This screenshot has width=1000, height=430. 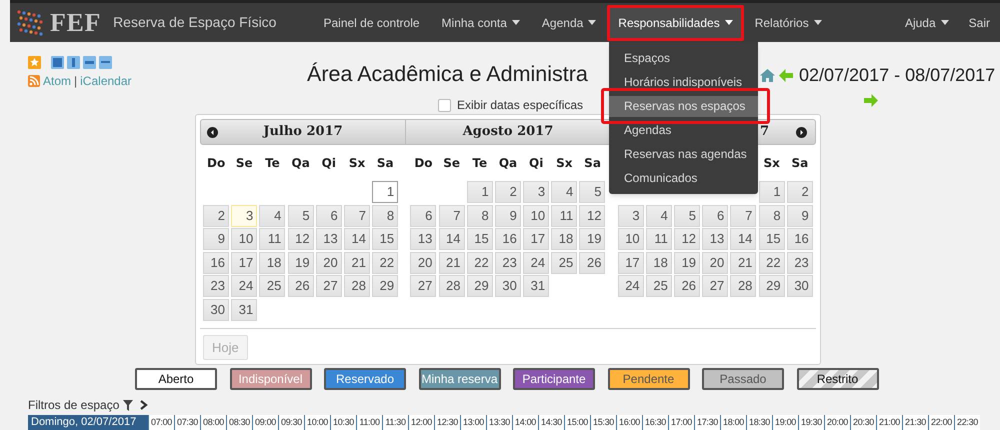 What do you see at coordinates (767, 75) in the screenshot?
I see `home-icon` at bounding box center [767, 75].